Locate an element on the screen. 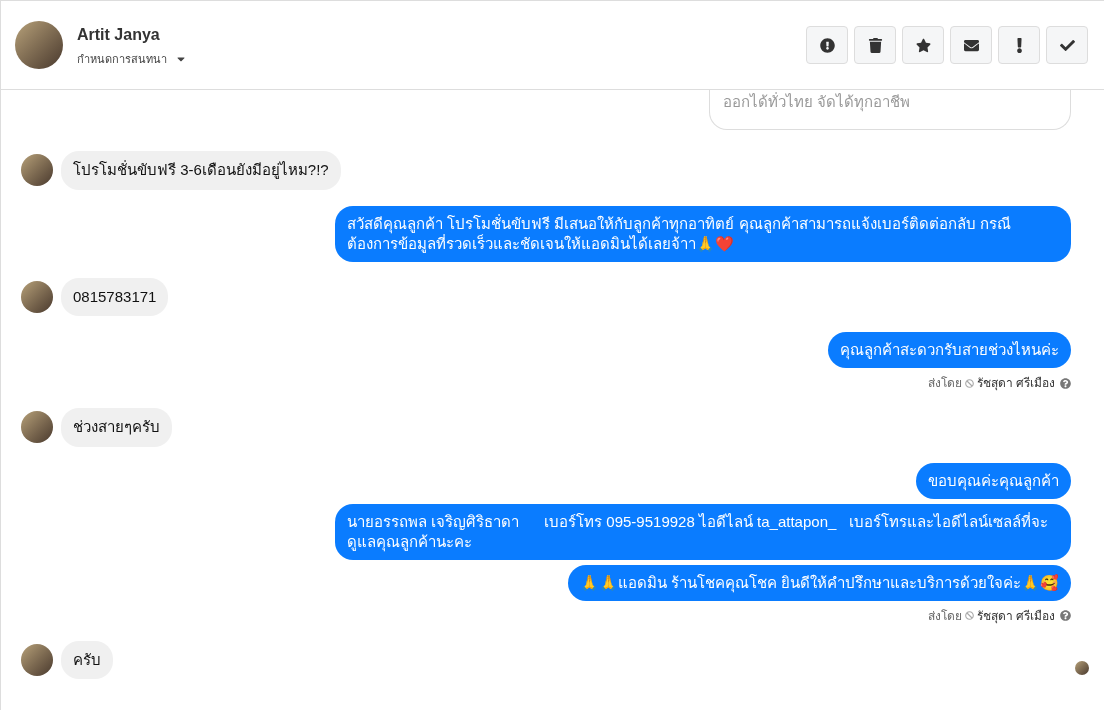 This screenshot has height=710, width=1104. star-icon is located at coordinates (923, 45).